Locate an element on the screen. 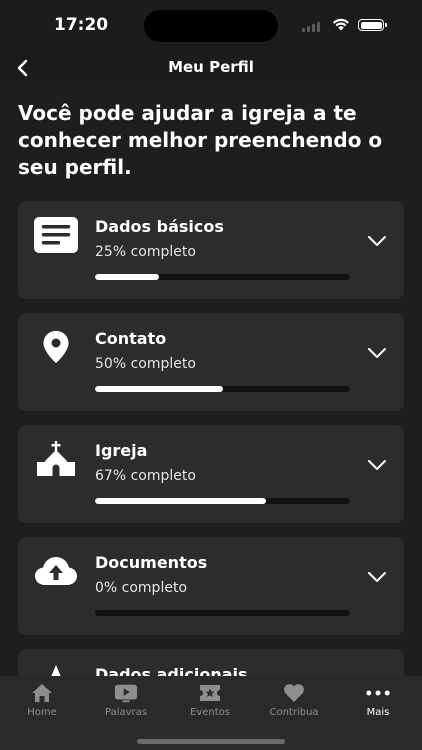 This screenshot has height=750, width=422. section-title: Contato is located at coordinates (131, 338).